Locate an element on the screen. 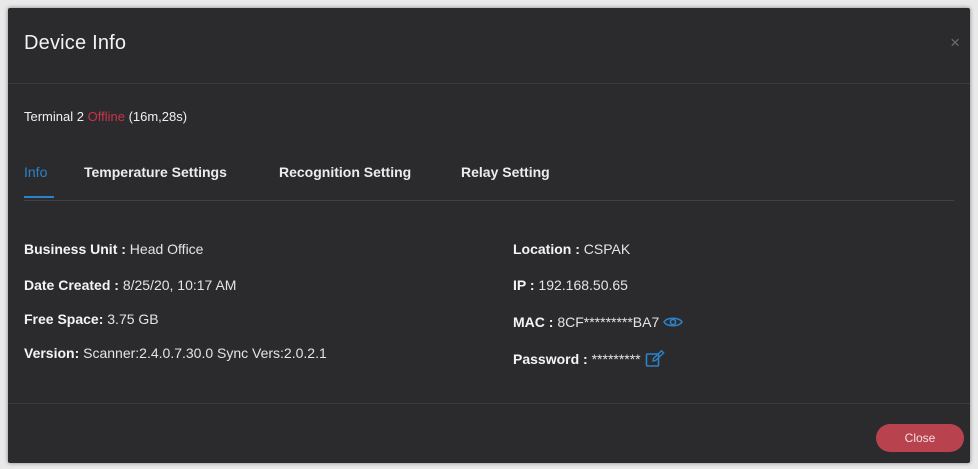 The width and height of the screenshot is (978, 469). footer-divider is located at coordinates (489, 403).